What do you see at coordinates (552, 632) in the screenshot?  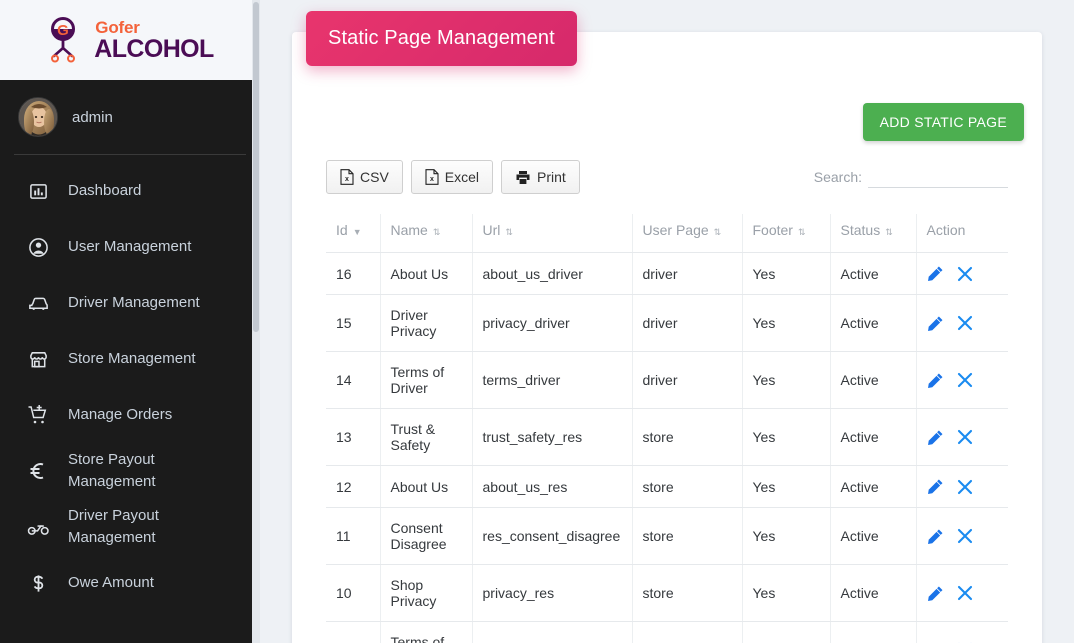 I see `cell-url: tearms_res` at bounding box center [552, 632].